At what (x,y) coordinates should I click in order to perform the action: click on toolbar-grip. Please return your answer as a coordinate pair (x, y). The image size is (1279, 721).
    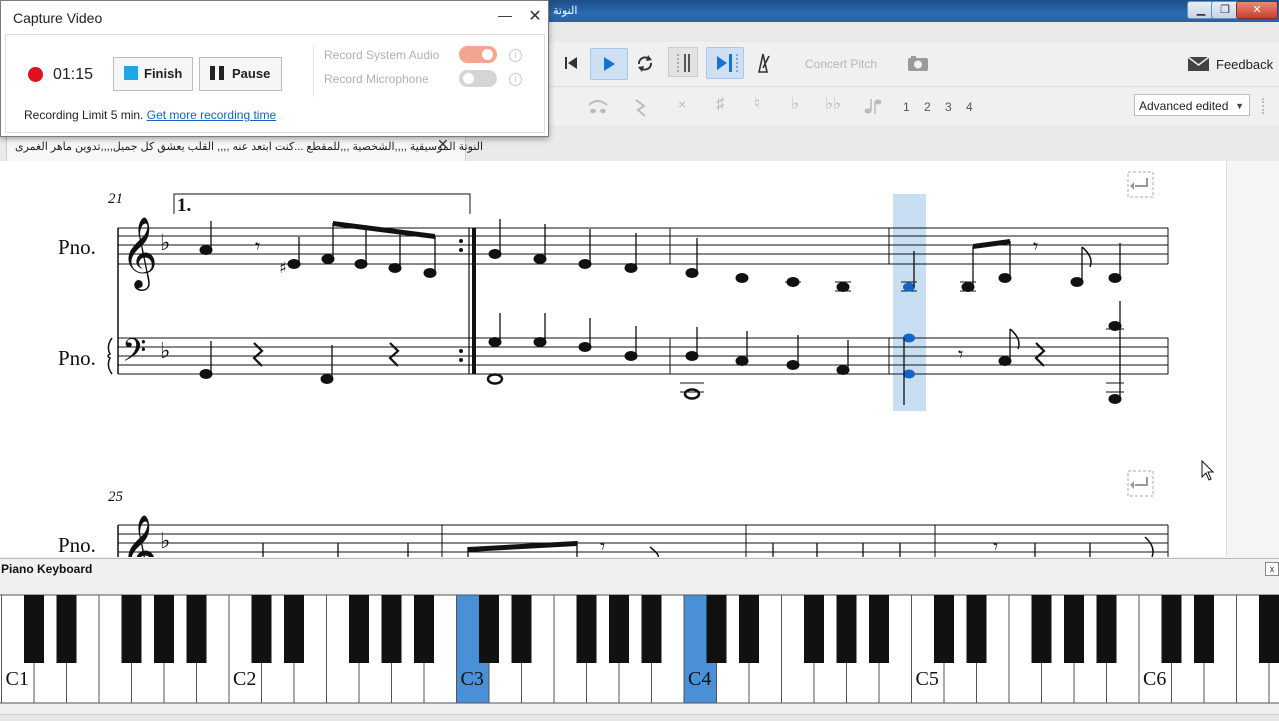
    Looking at the image, I should click on (1266, 106).